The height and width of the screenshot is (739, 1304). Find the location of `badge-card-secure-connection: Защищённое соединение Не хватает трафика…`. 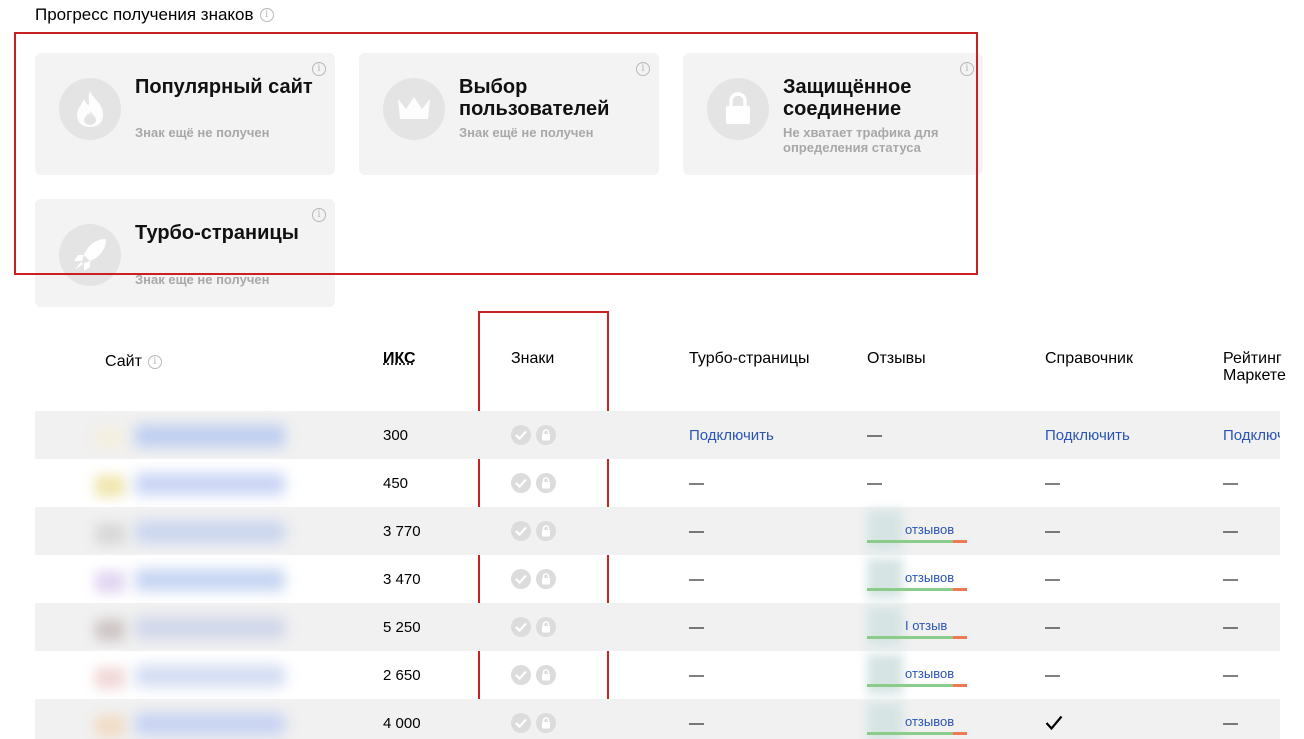

badge-card-secure-connection: Защищённое соединение Не хватает трафика… is located at coordinates (833, 114).